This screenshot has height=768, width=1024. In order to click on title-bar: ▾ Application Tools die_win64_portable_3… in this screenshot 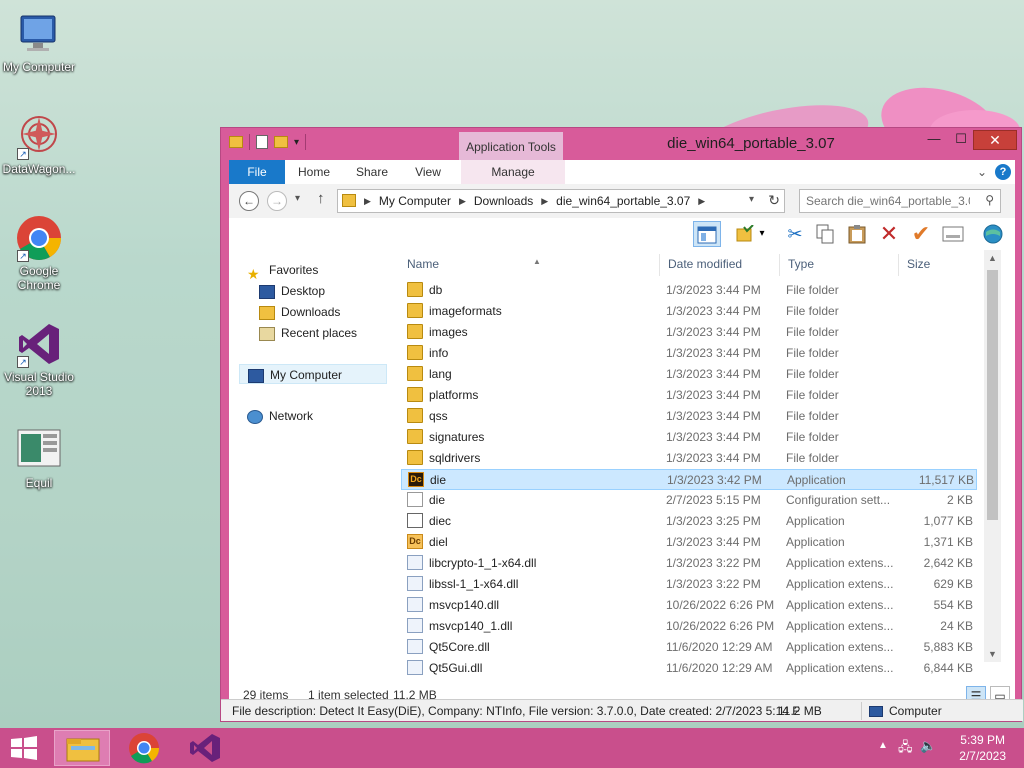, I will do `click(621, 144)`.